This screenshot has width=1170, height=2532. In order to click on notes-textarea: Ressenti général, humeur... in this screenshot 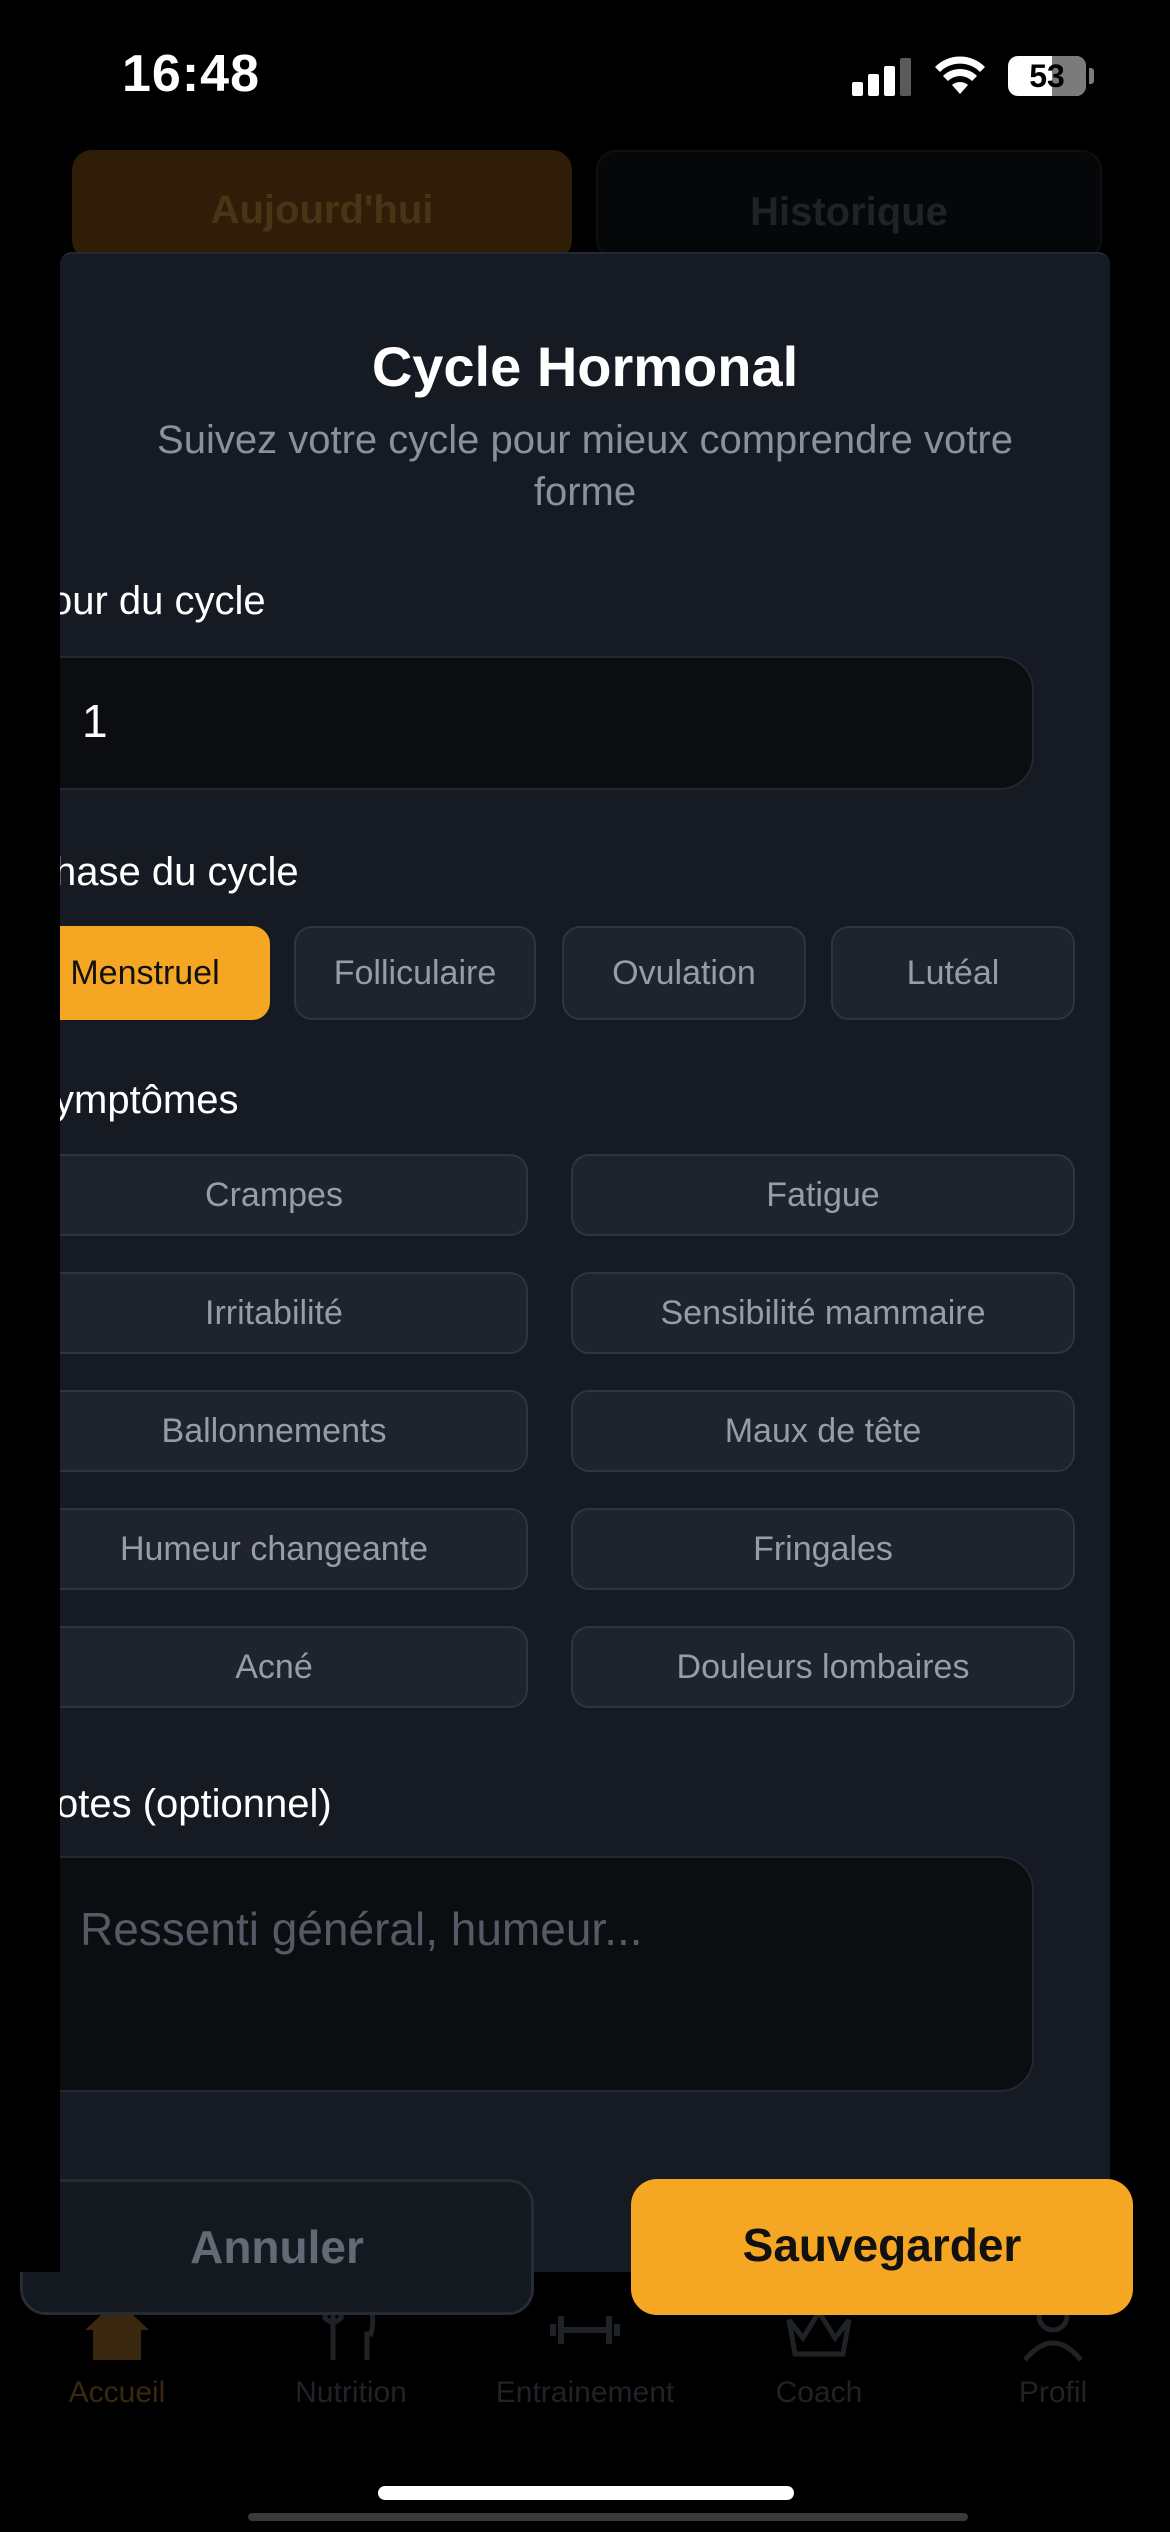, I will do `click(527, 1974)`.